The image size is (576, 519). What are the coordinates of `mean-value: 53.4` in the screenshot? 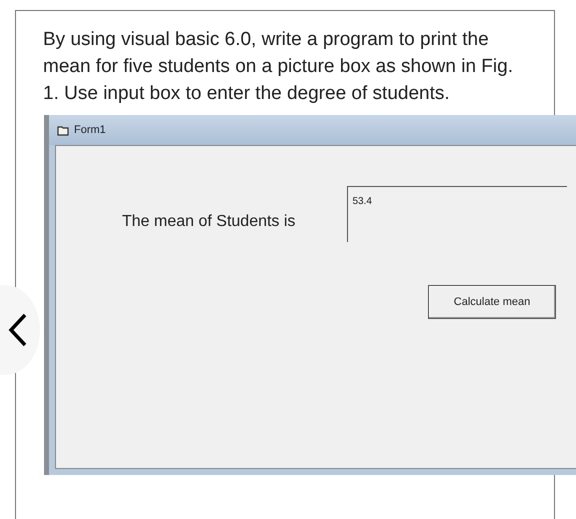 It's located at (362, 201).